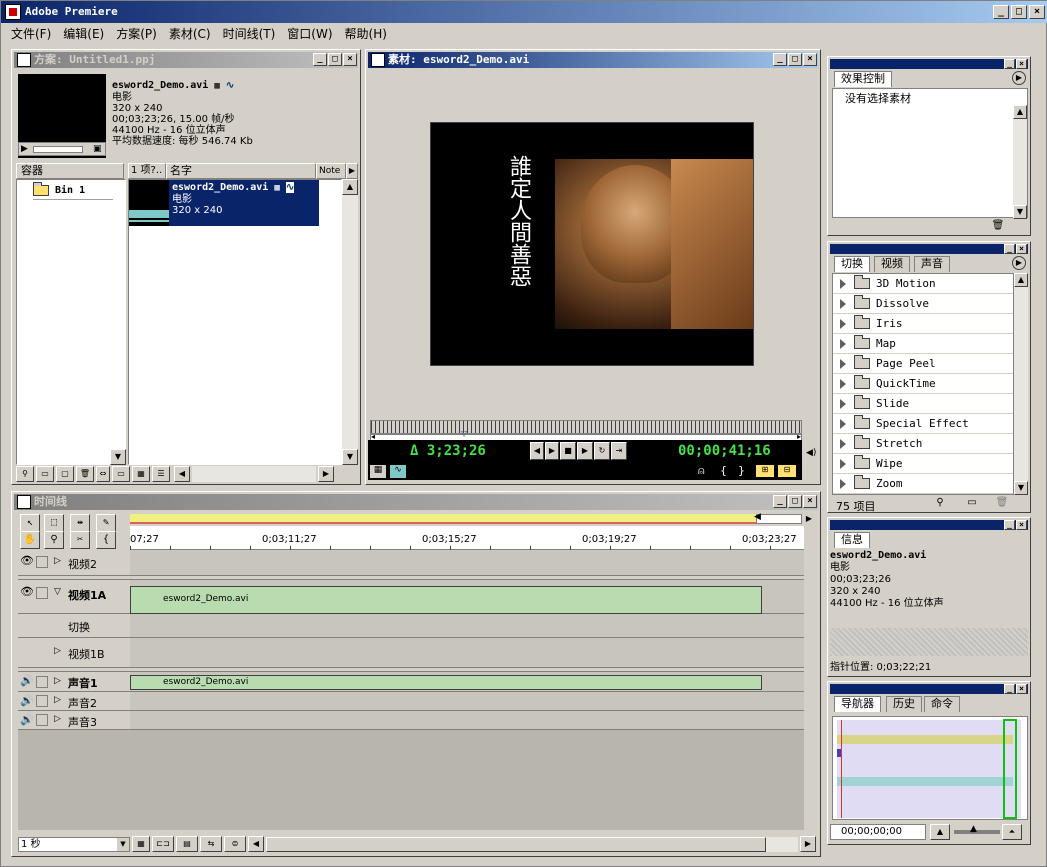  What do you see at coordinates (350, 457) in the screenshot?
I see `items-scroll-down: ▼` at bounding box center [350, 457].